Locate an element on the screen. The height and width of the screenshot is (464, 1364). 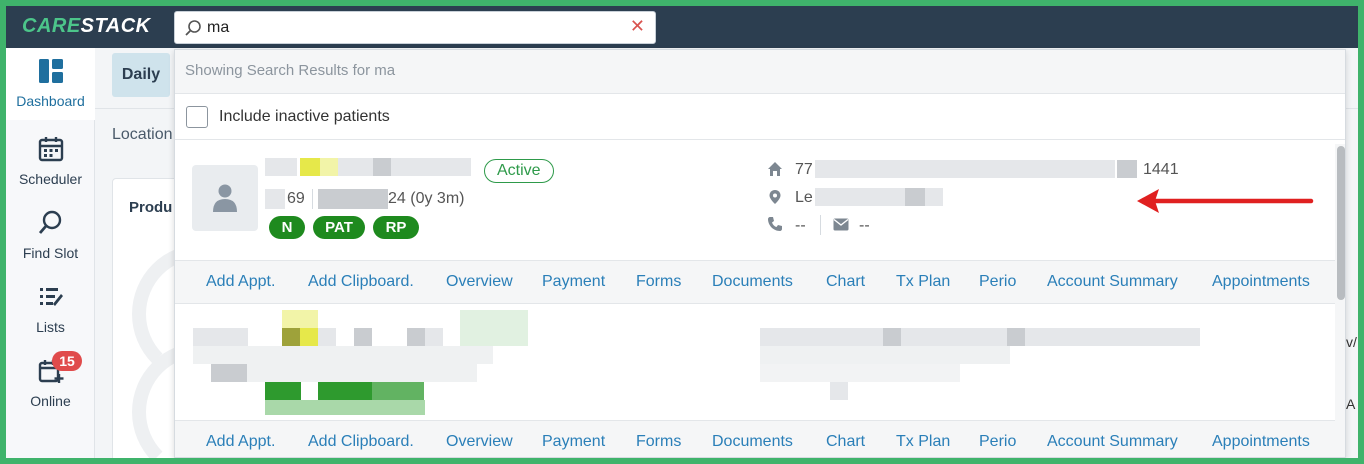
redacted-status is located at coordinates (494, 328).